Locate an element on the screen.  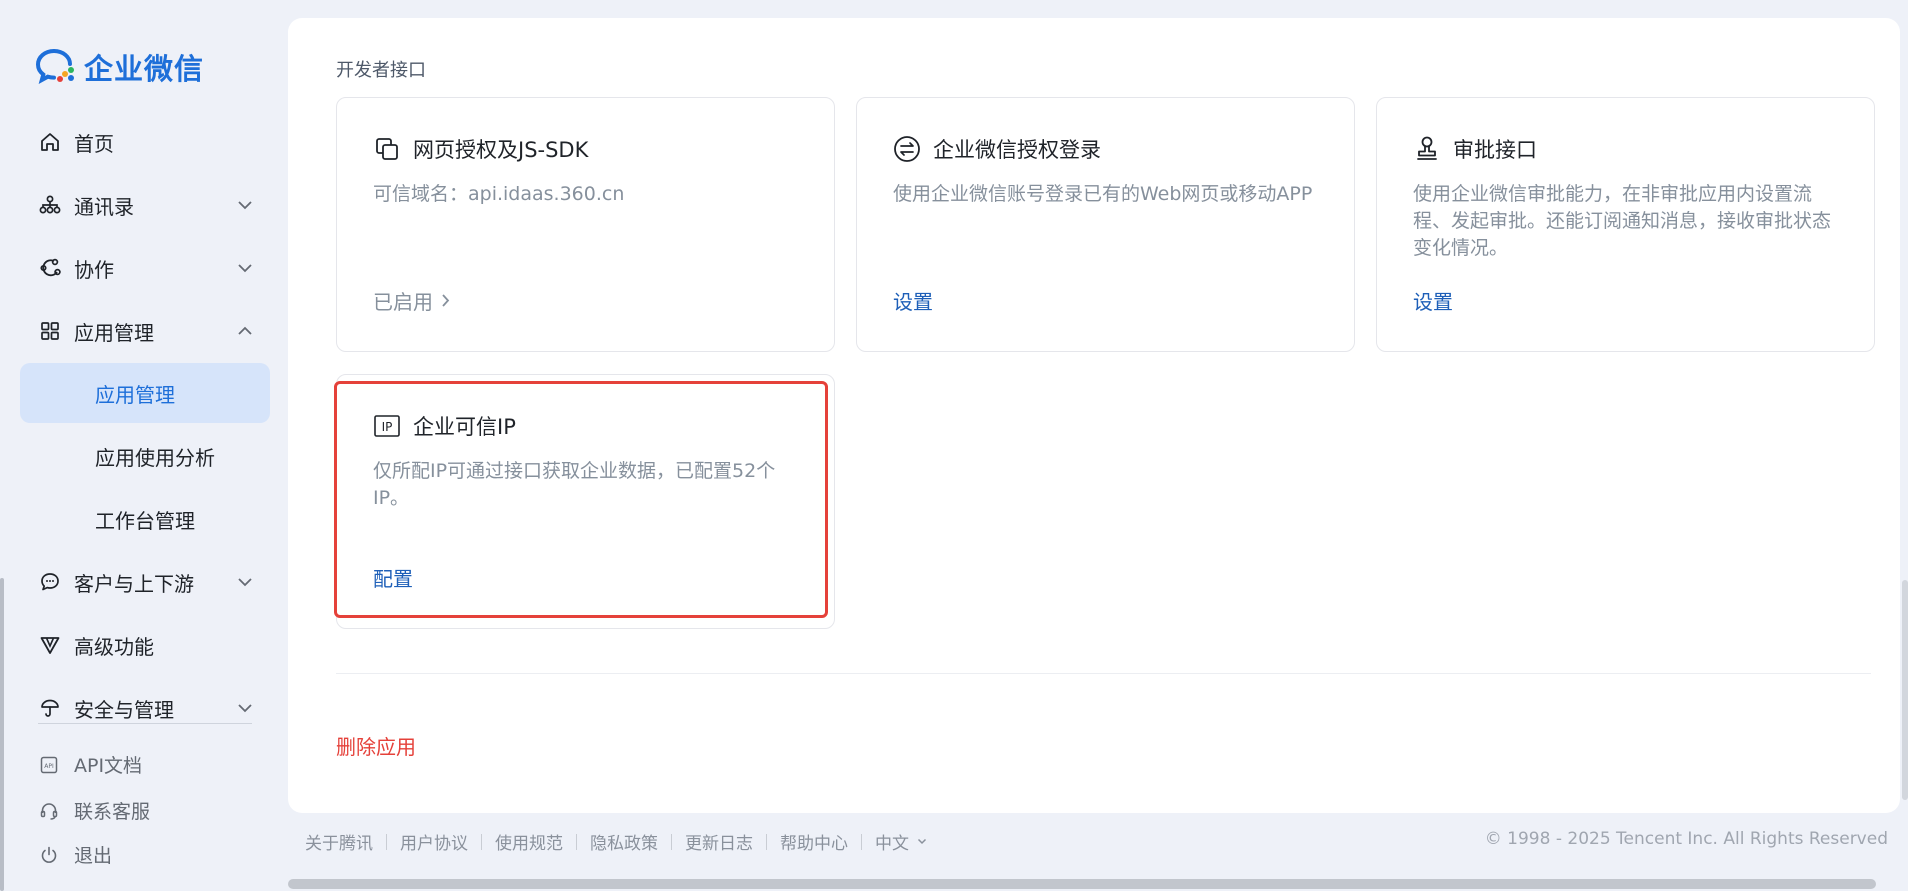
svg-text: IP is located at coordinates (387, 427).